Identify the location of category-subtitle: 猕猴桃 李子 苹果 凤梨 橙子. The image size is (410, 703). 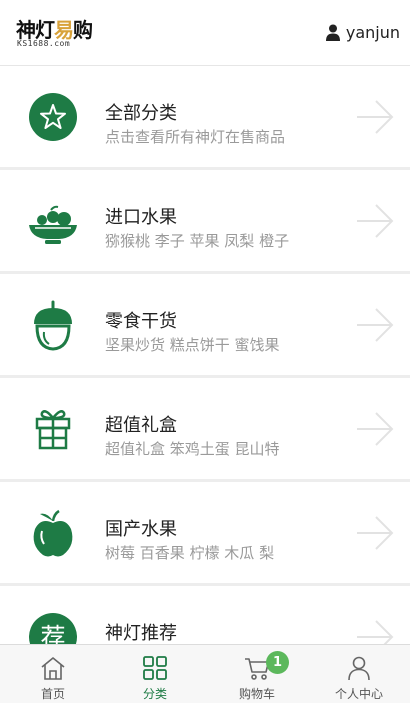
(197, 241).